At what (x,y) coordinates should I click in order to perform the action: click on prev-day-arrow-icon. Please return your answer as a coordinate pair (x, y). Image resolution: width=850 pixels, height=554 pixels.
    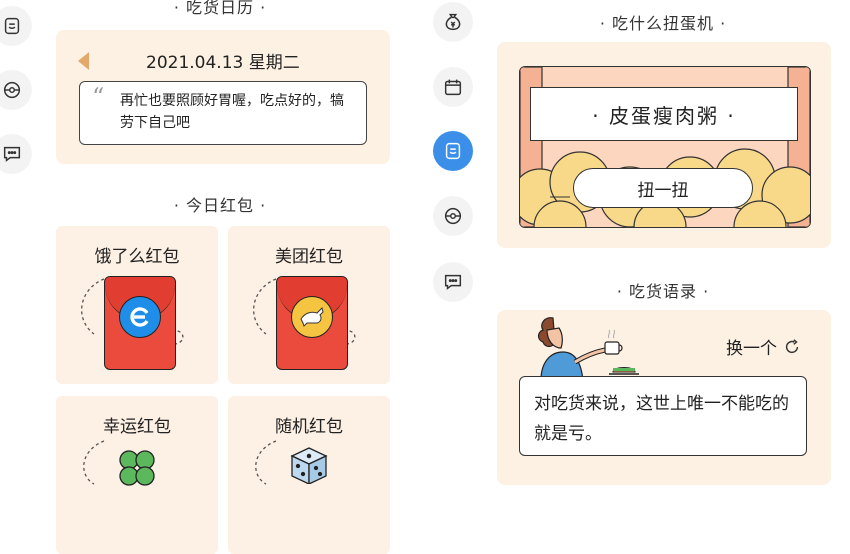
    Looking at the image, I should click on (83, 61).